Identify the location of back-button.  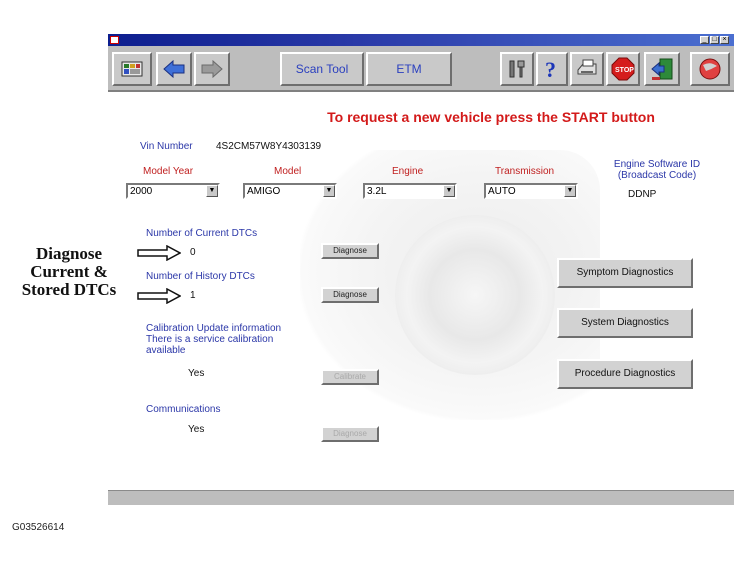
(174, 69).